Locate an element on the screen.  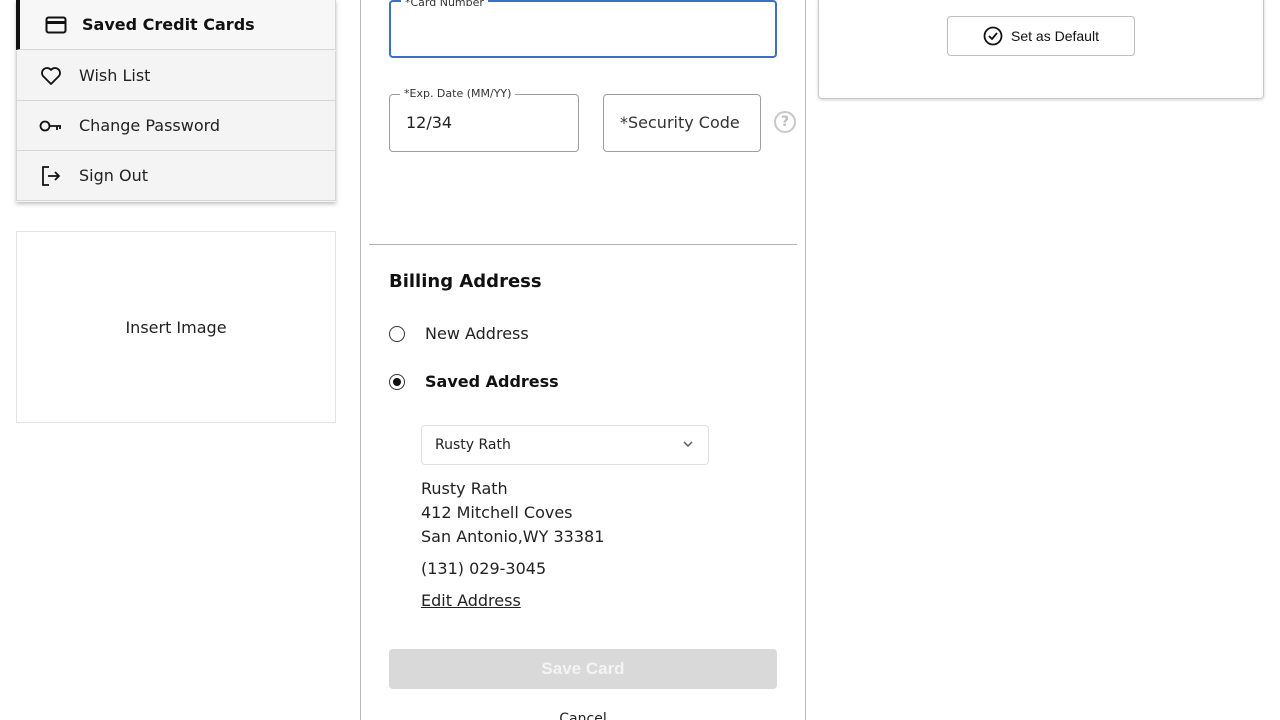
saved-address-option: Saved Address is located at coordinates (474, 381).